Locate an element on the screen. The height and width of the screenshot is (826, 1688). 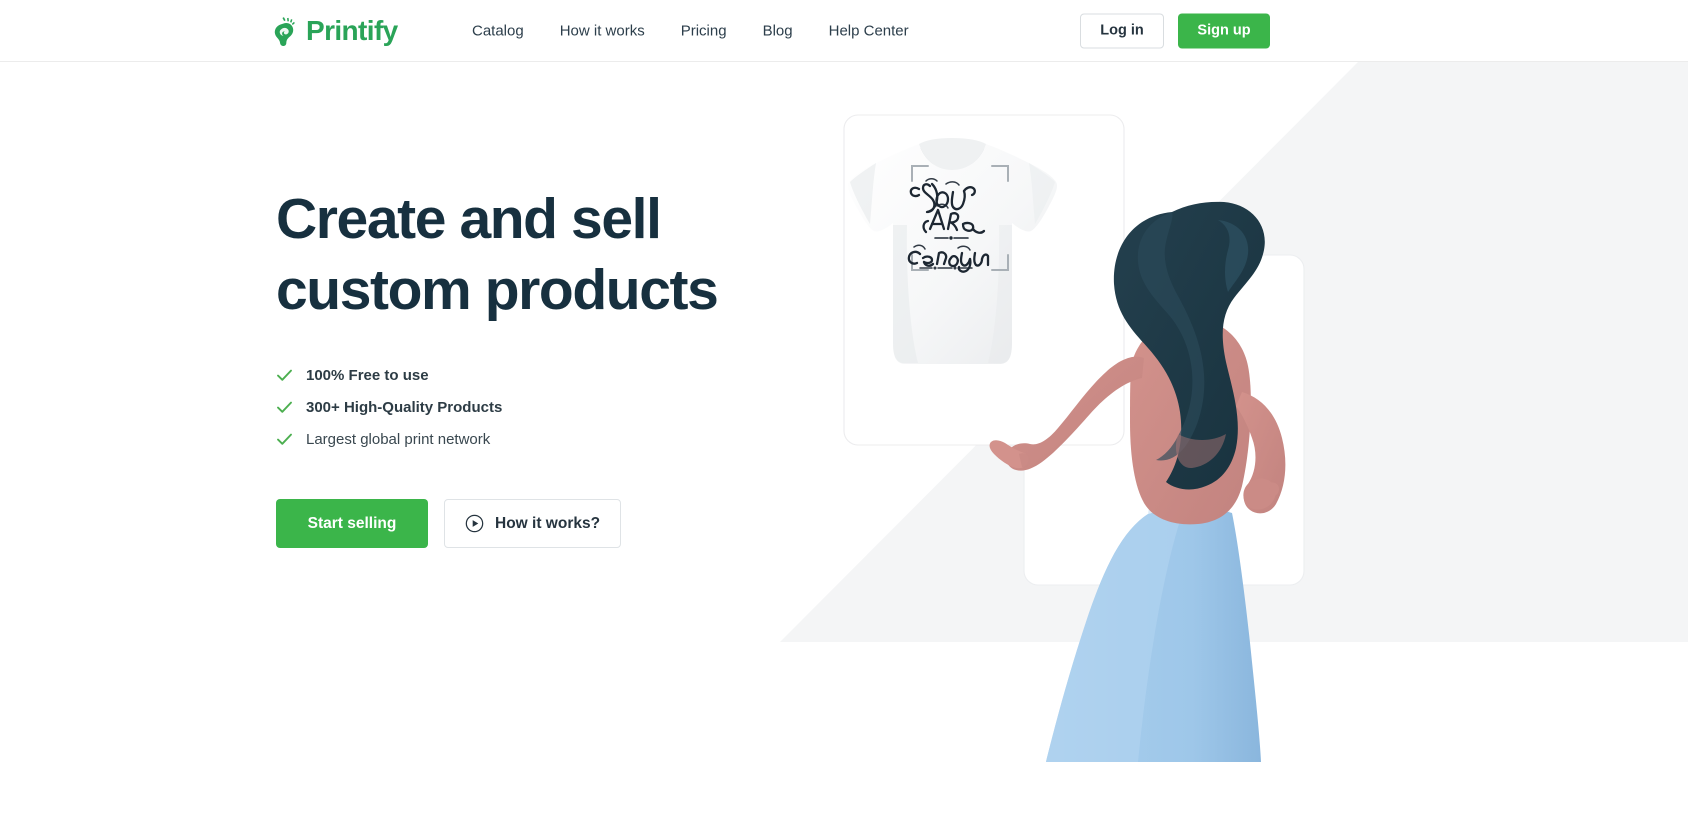
hero-title: Create and sell custom products is located at coordinates (556, 254).